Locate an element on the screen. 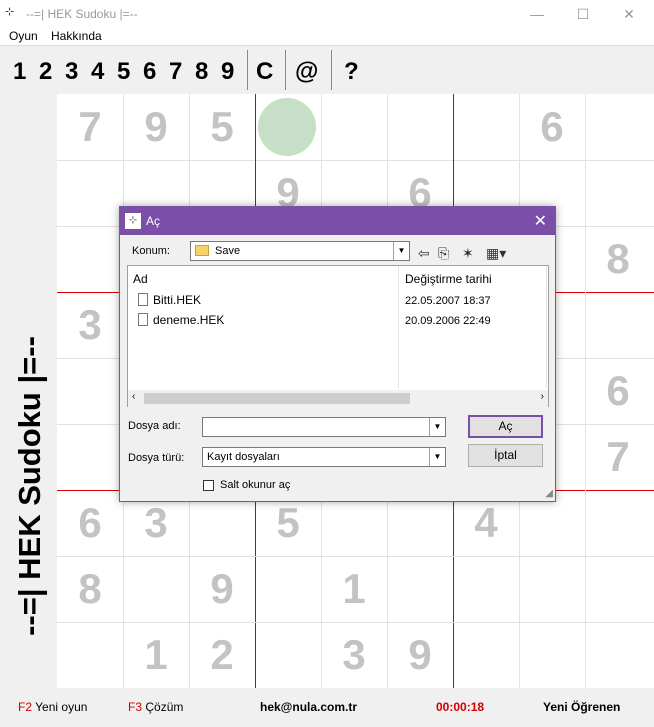 The image size is (654, 727). help-button: ? is located at coordinates (351, 72).